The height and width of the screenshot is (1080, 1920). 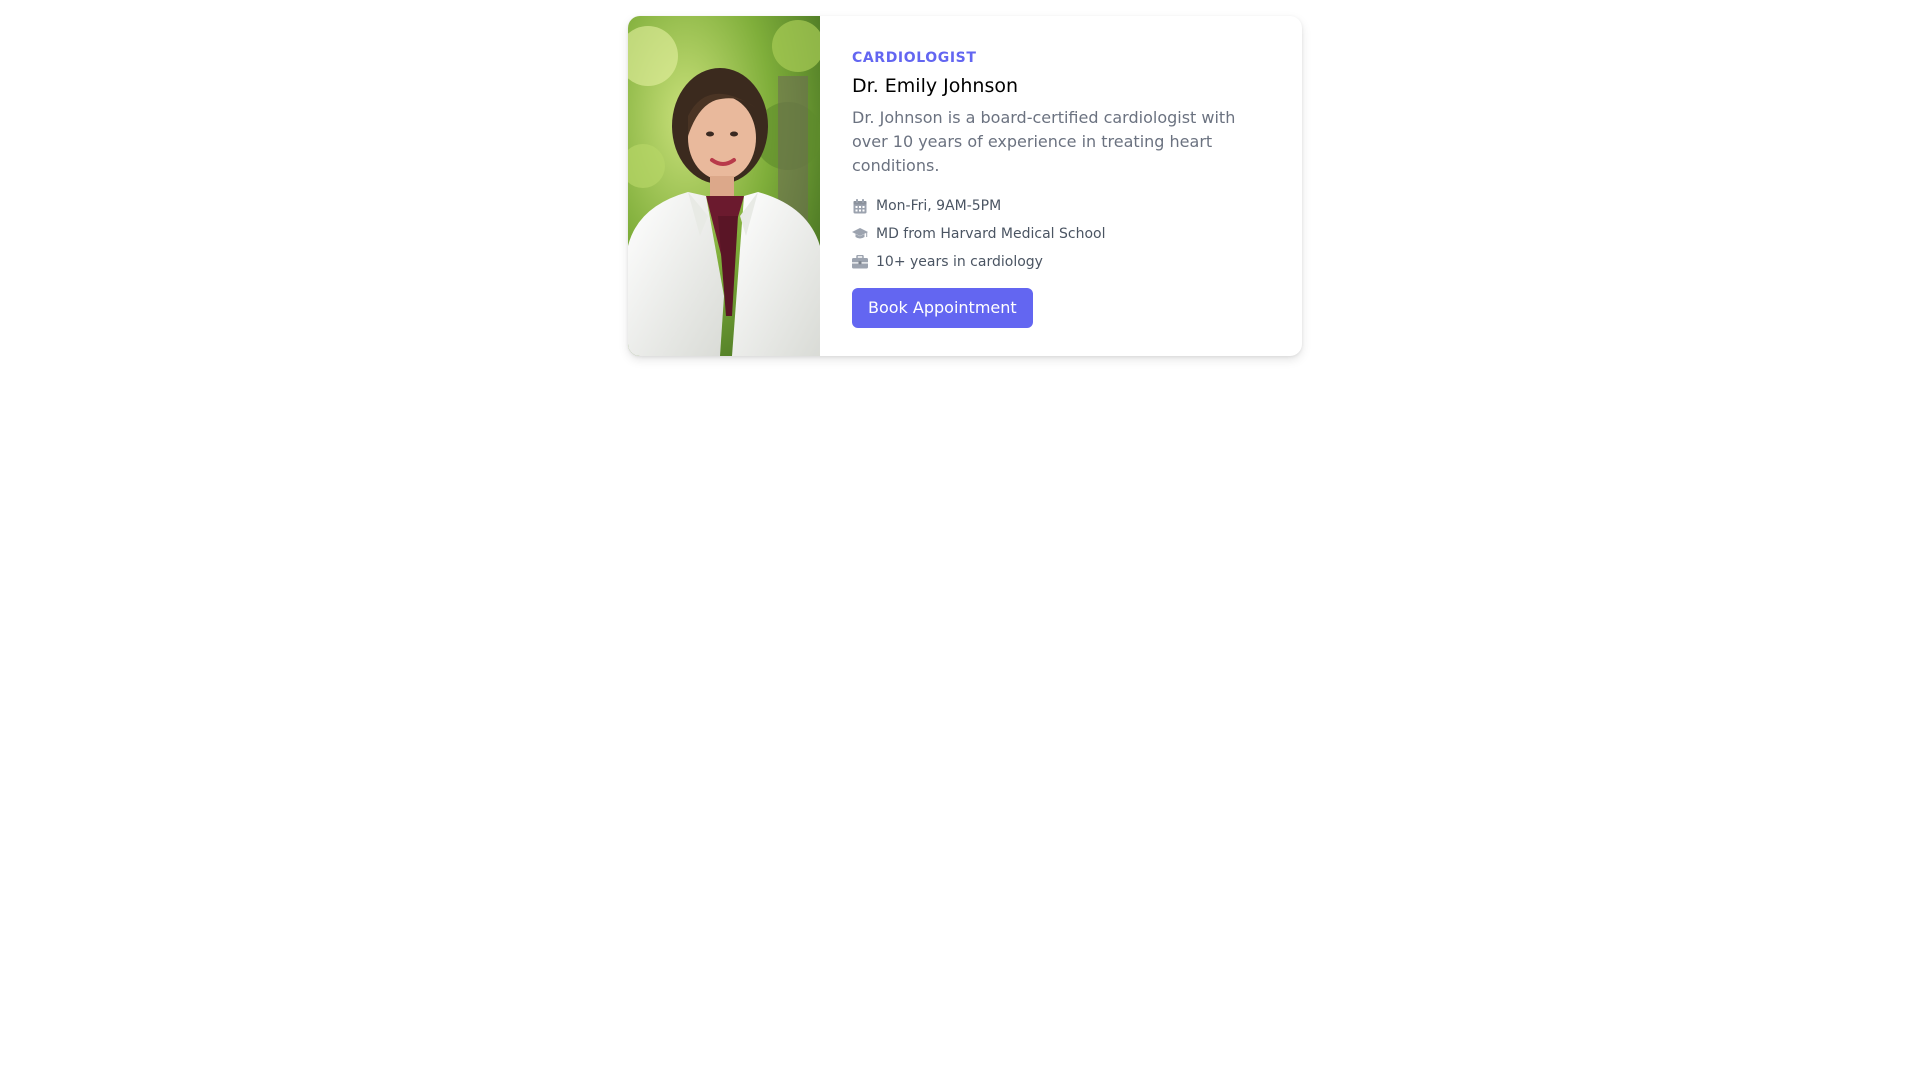 What do you see at coordinates (1062, 262) in the screenshot?
I see `info-item-experience: 10+ years in cardiology` at bounding box center [1062, 262].